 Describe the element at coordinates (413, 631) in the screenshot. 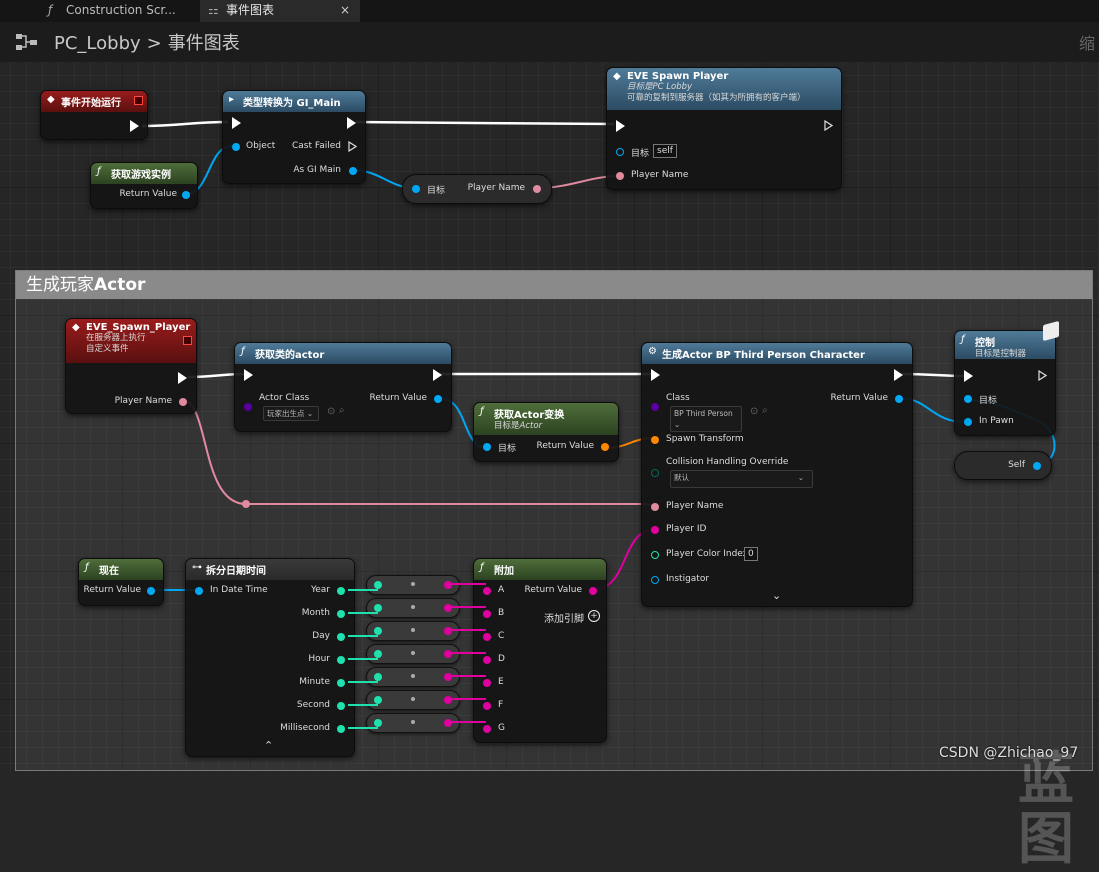

I see `conv-node-day` at that location.